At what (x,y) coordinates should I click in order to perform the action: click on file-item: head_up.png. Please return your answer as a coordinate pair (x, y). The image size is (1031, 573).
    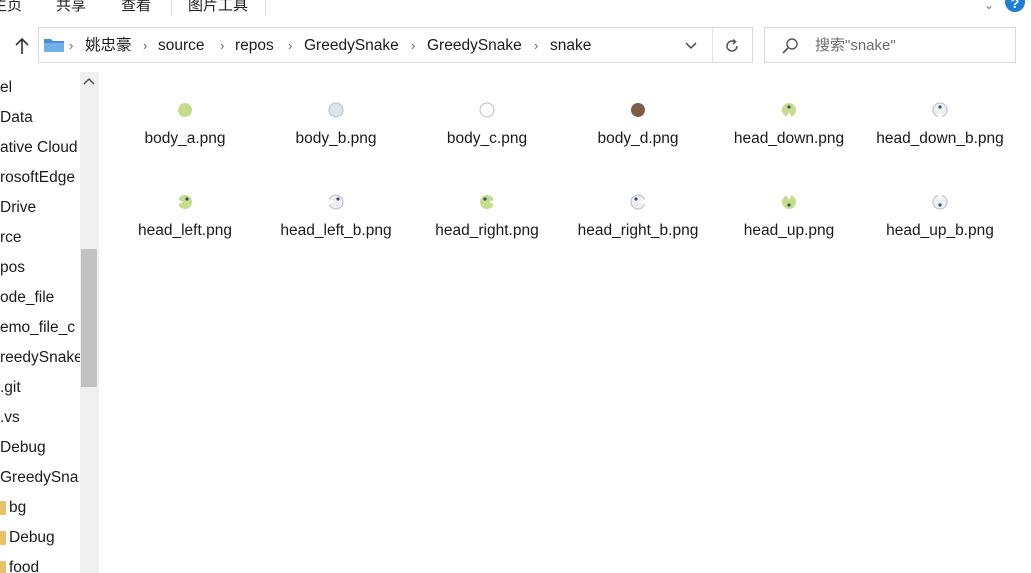
    Looking at the image, I should click on (789, 207).